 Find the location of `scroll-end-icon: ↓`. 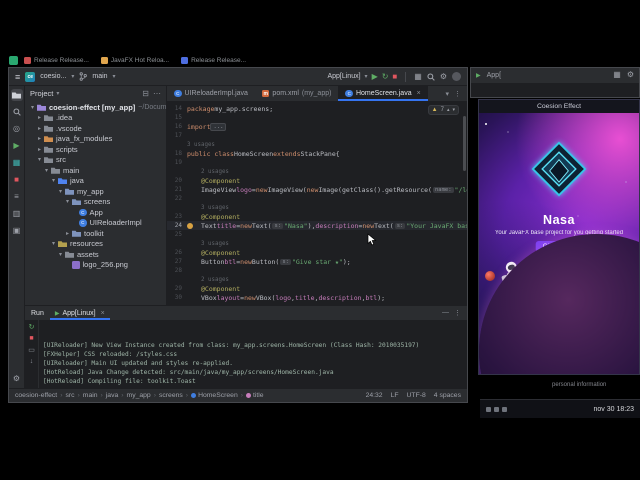

scroll-end-icon: ↓ is located at coordinates (32, 361).